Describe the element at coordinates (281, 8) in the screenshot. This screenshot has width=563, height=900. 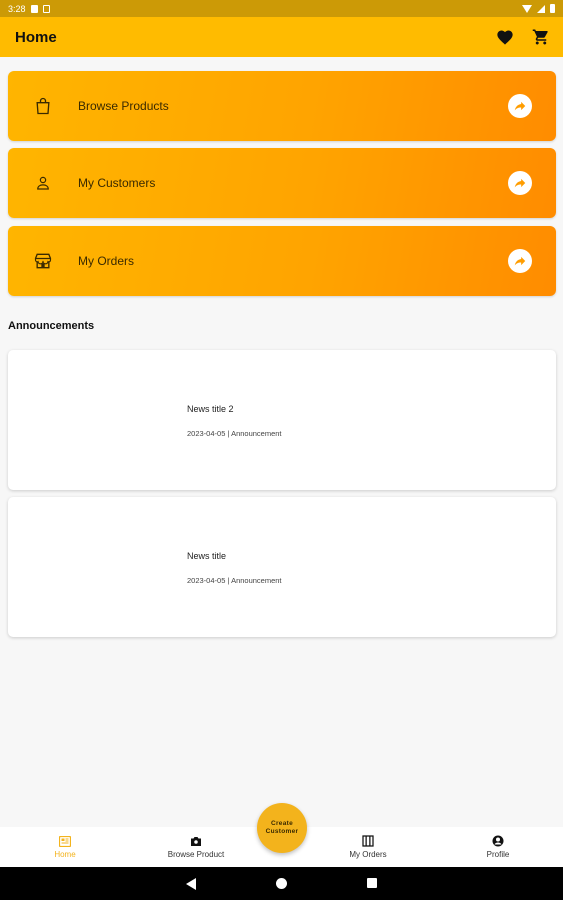
I see `status-bar: 3:28` at that location.